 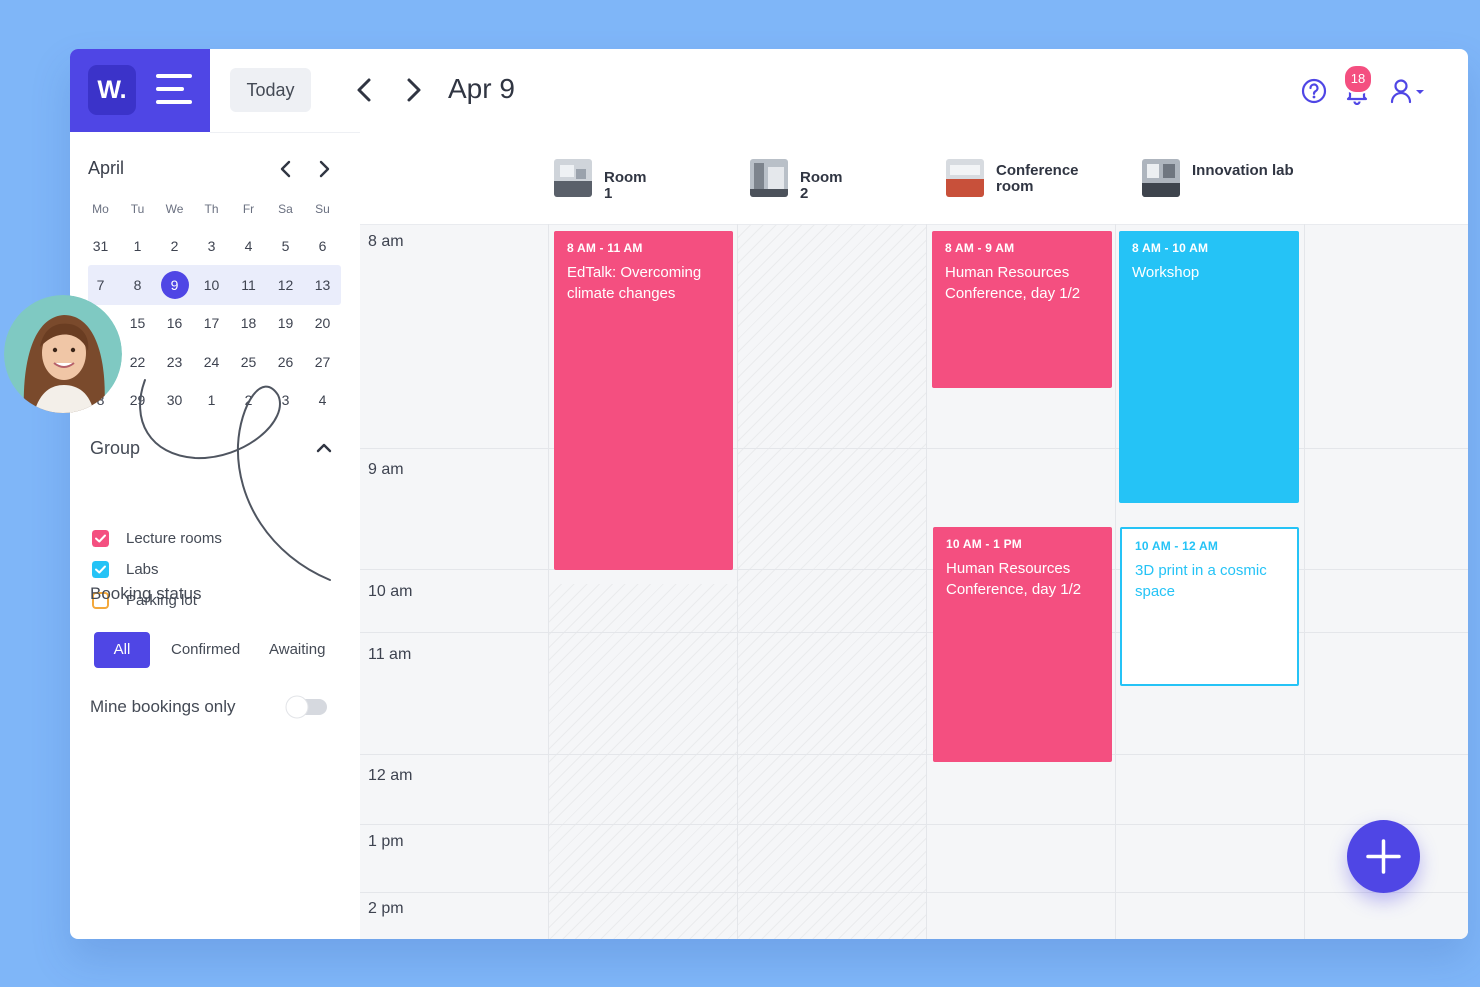 I want to click on app-logo: W., so click(x=112, y=90).